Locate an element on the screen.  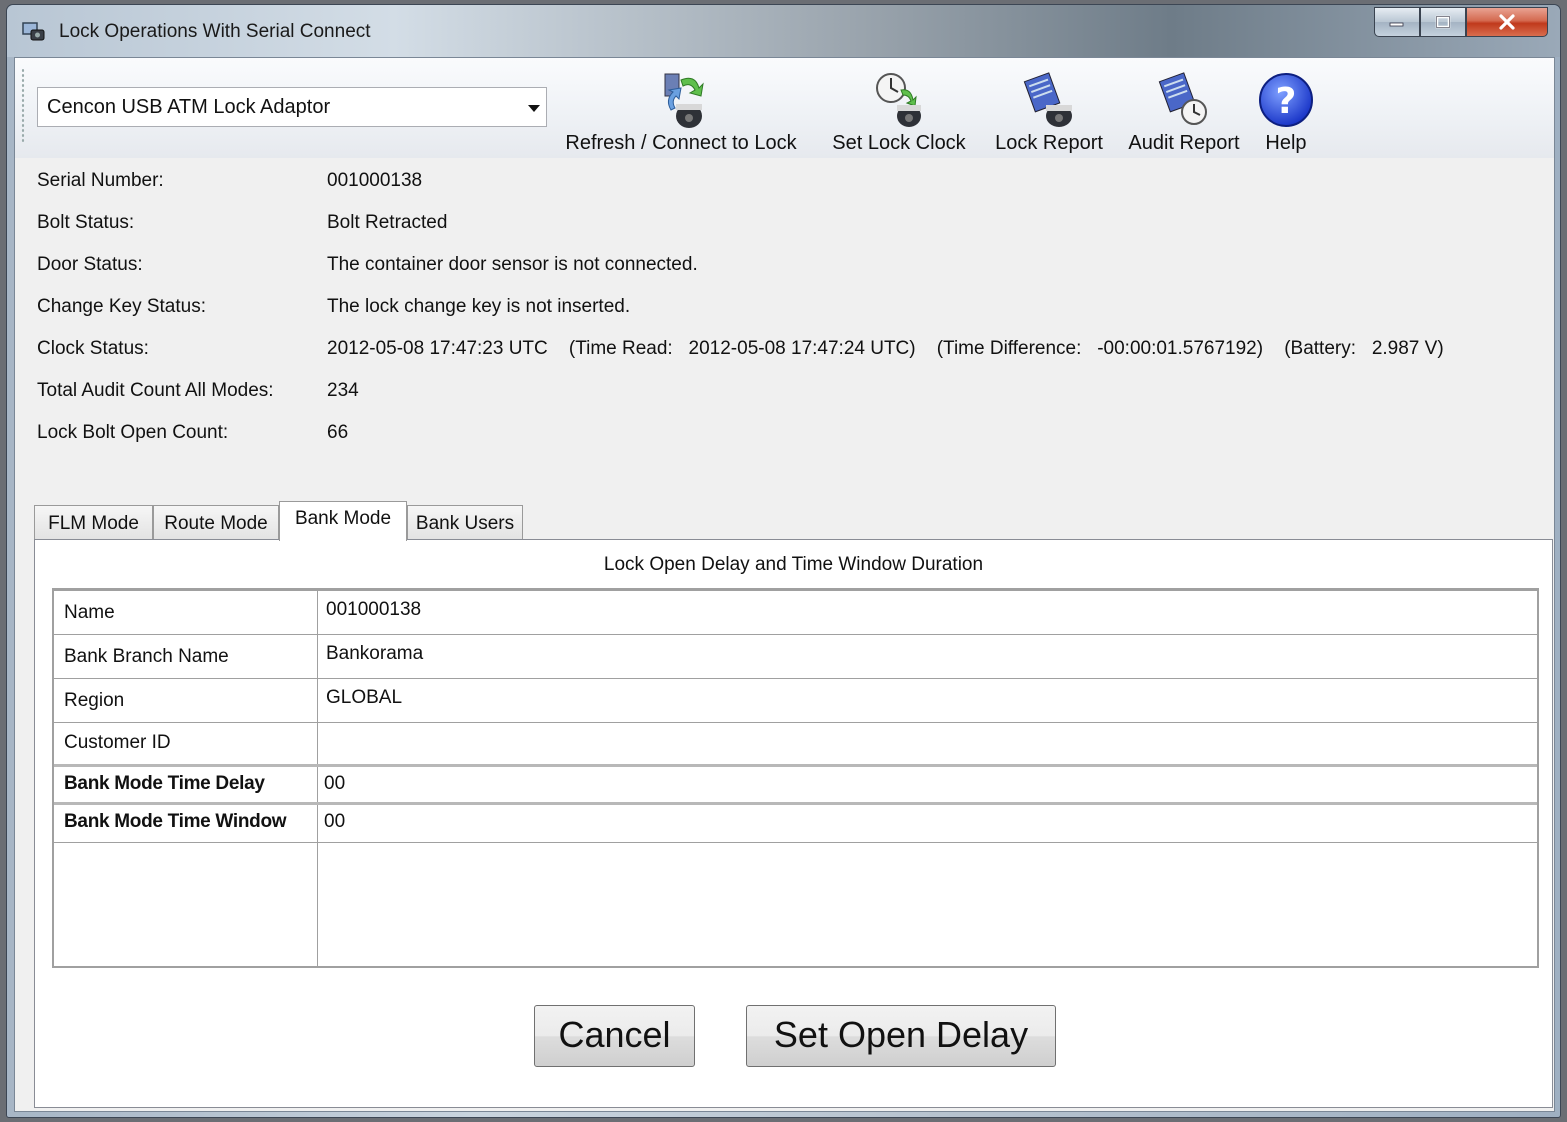
serial-number-value: 001000138 is located at coordinates (375, 180).